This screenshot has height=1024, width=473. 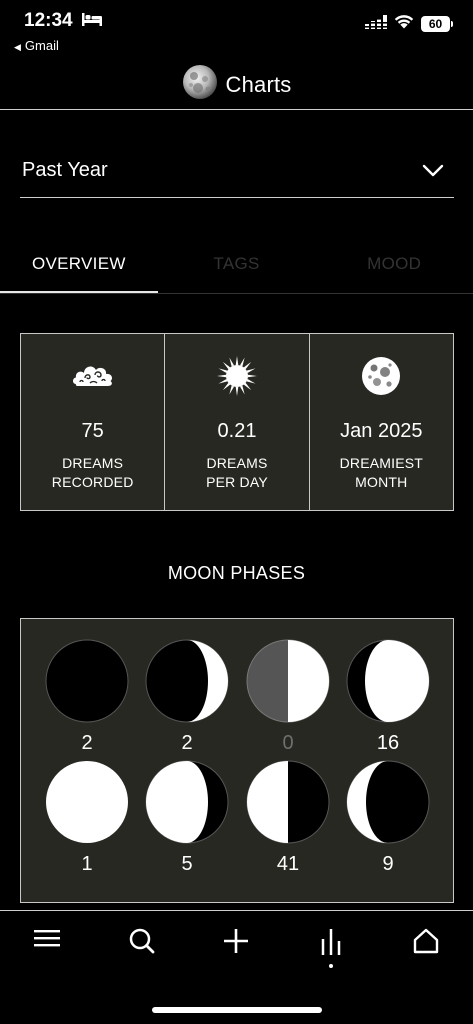 I want to click on charts-button, so click(x=331, y=944).